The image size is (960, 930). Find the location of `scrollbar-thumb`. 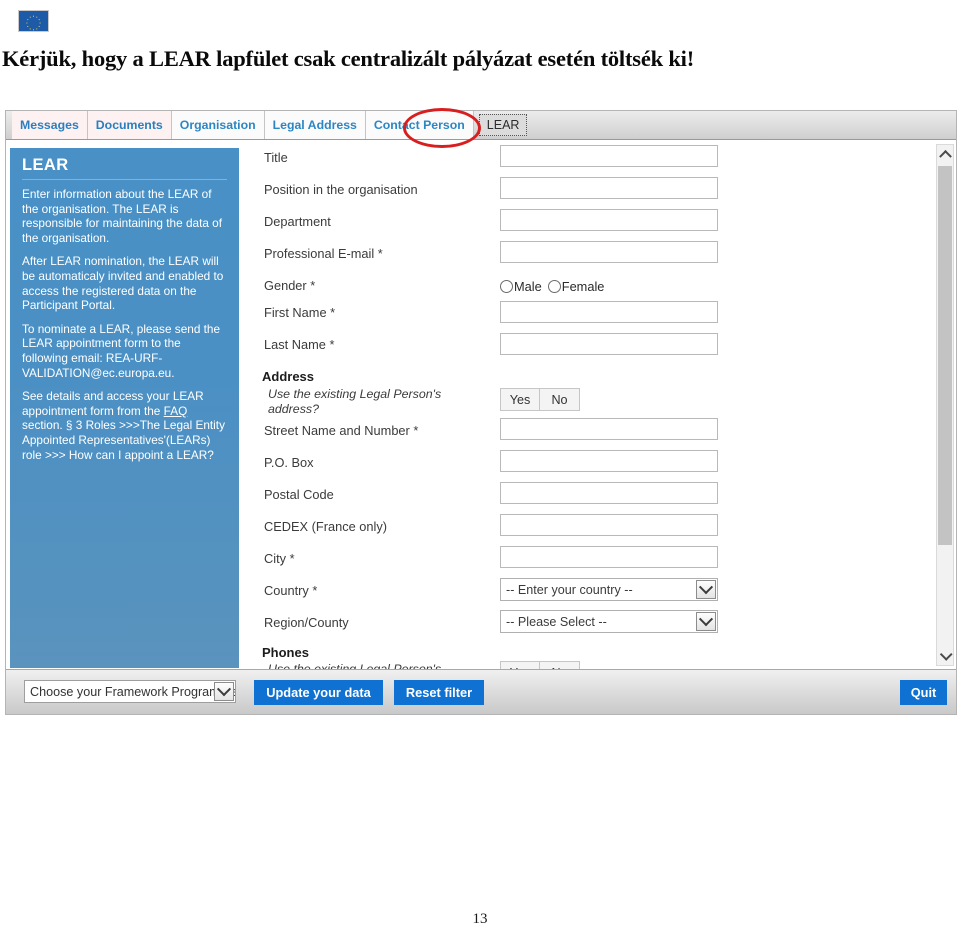

scrollbar-thumb is located at coordinates (945, 355).